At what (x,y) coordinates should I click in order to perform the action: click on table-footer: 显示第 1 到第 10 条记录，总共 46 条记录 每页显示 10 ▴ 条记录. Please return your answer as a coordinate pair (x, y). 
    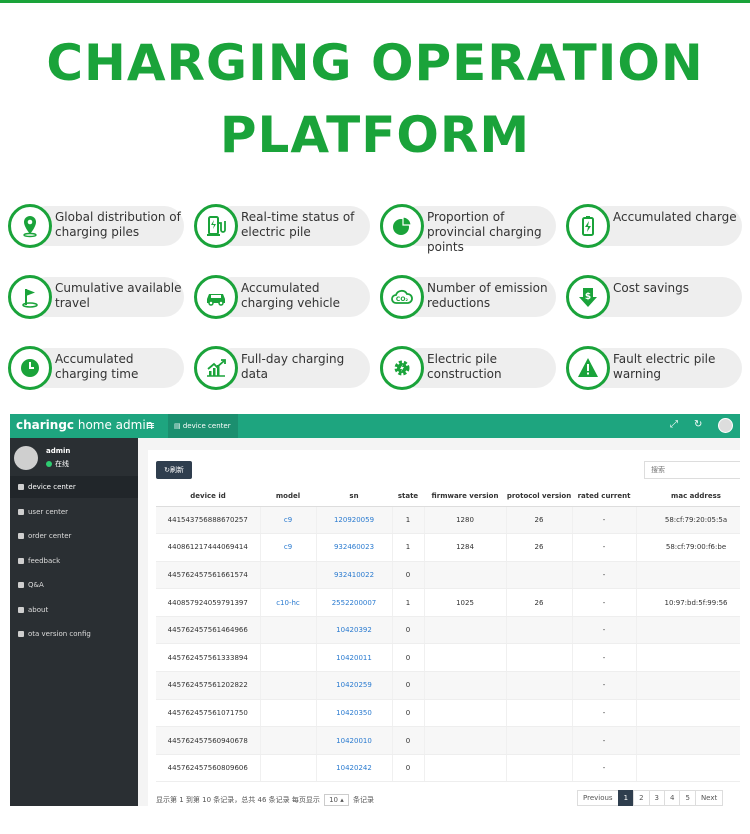
    Looking at the image, I should click on (265, 800).